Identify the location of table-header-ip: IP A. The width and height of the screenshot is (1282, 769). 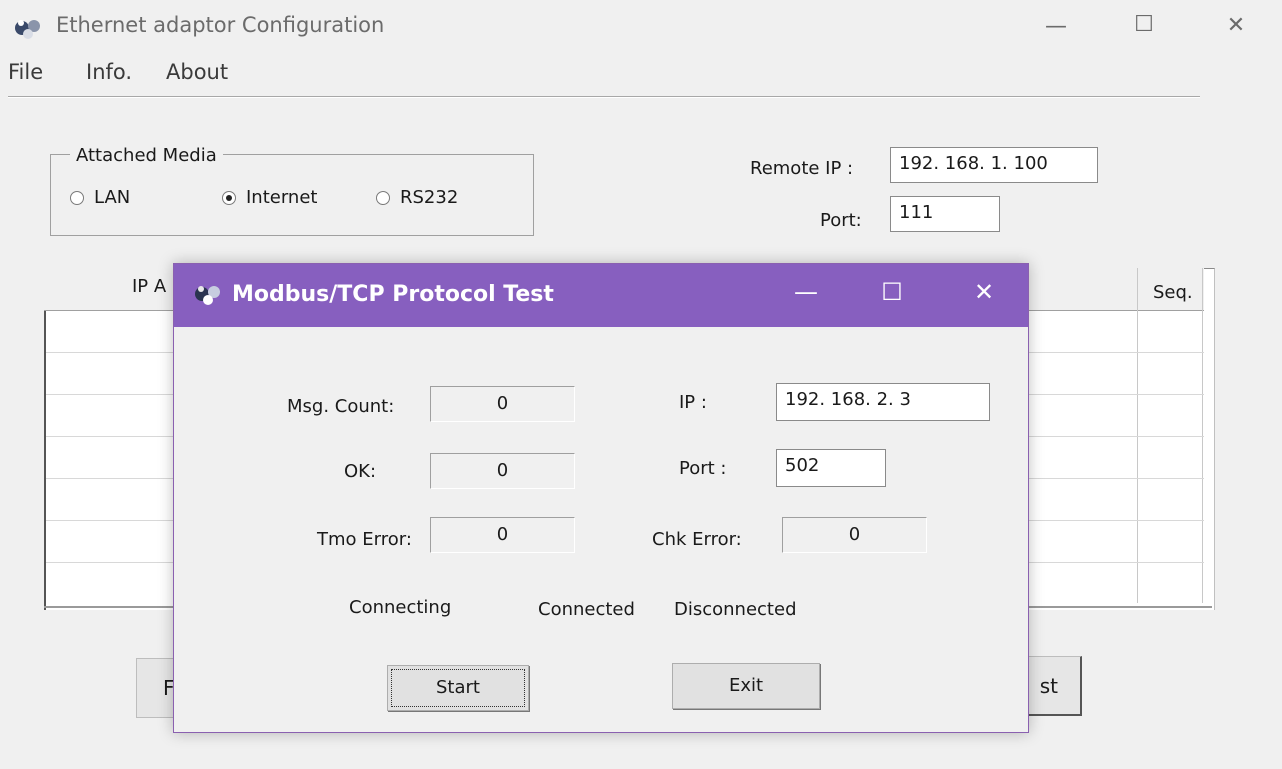
(149, 286).